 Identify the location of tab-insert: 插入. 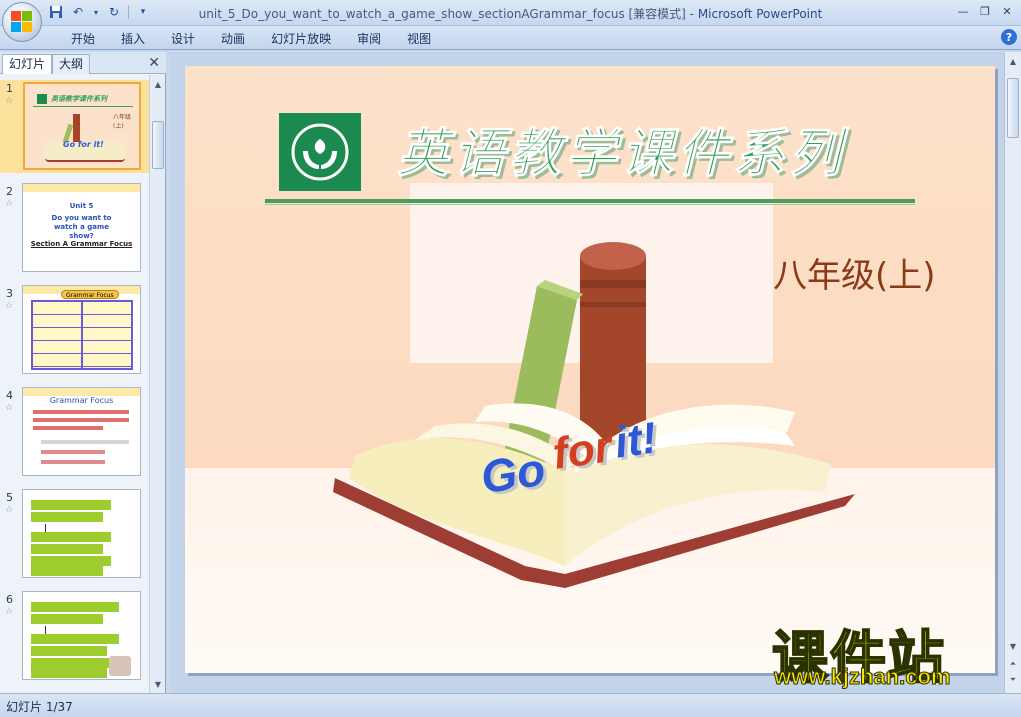
(133, 39).